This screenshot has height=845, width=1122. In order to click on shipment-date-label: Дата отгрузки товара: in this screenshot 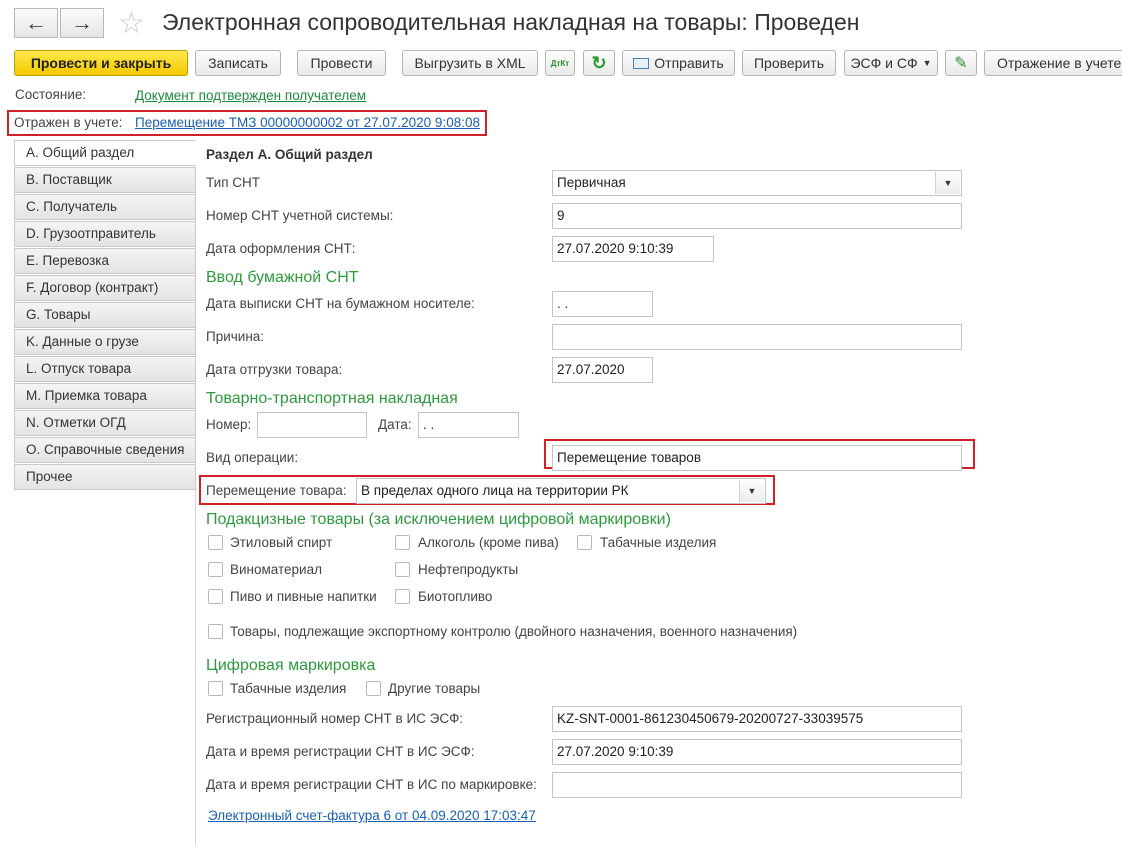, I will do `click(274, 369)`.